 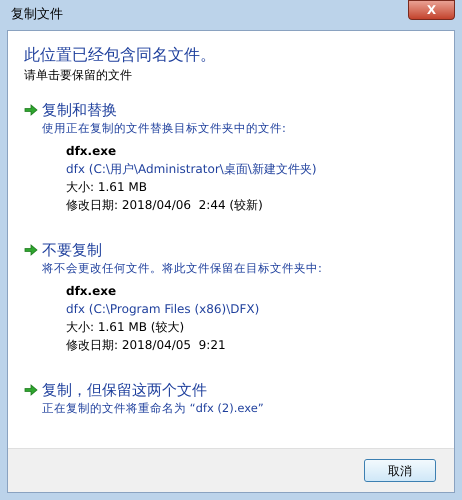 What do you see at coordinates (72, 250) in the screenshot?
I see `option-title: 不要复制` at bounding box center [72, 250].